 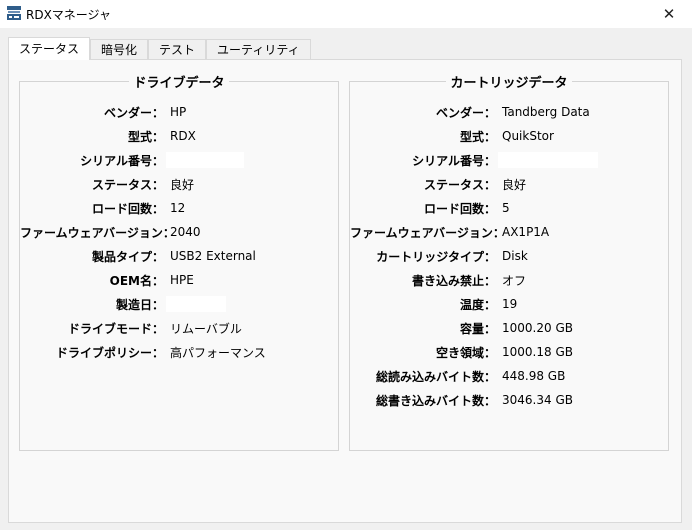 I want to click on cartridge-model-row: 型式： QuikStor, so click(x=509, y=136).